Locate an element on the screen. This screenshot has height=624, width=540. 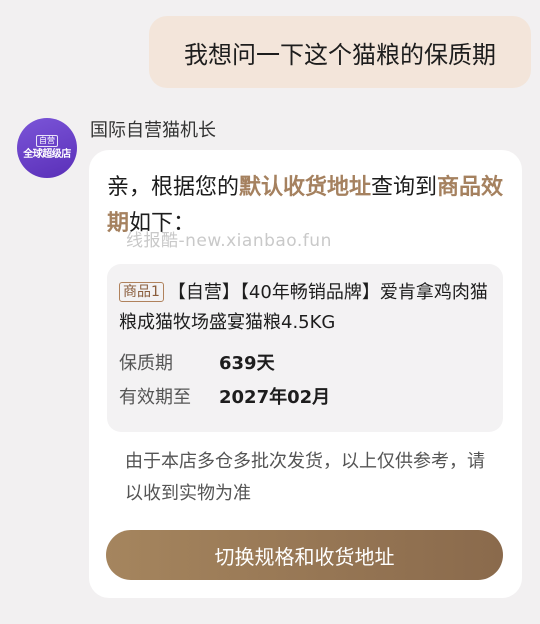
avatar-text: 全球超级店 is located at coordinates (47, 154).